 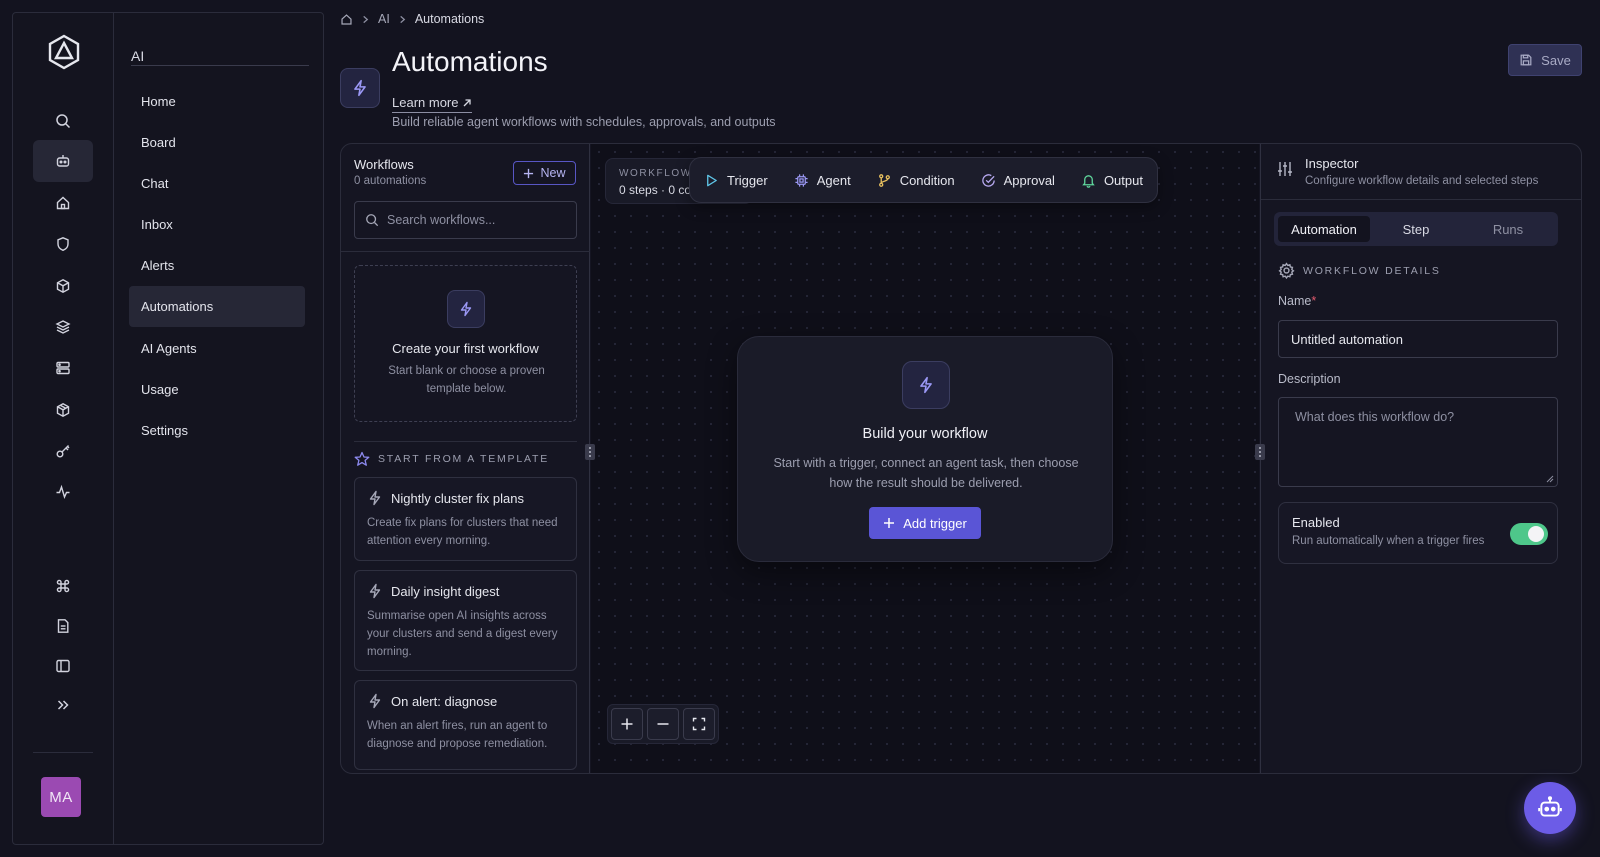 I want to click on cpu-icon, so click(x=801, y=180).